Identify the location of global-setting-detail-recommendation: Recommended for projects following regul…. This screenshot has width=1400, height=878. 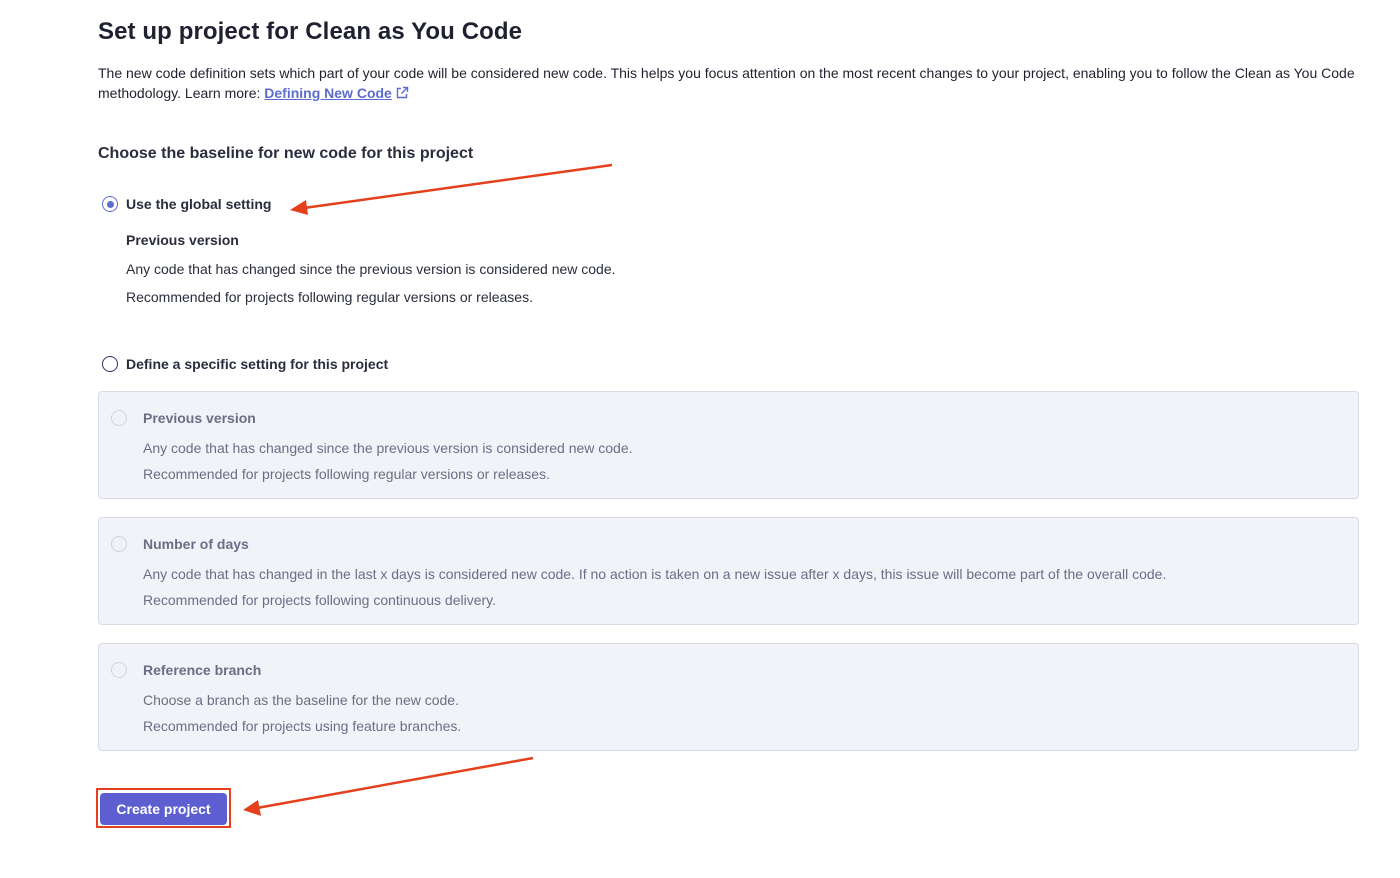
(329, 297).